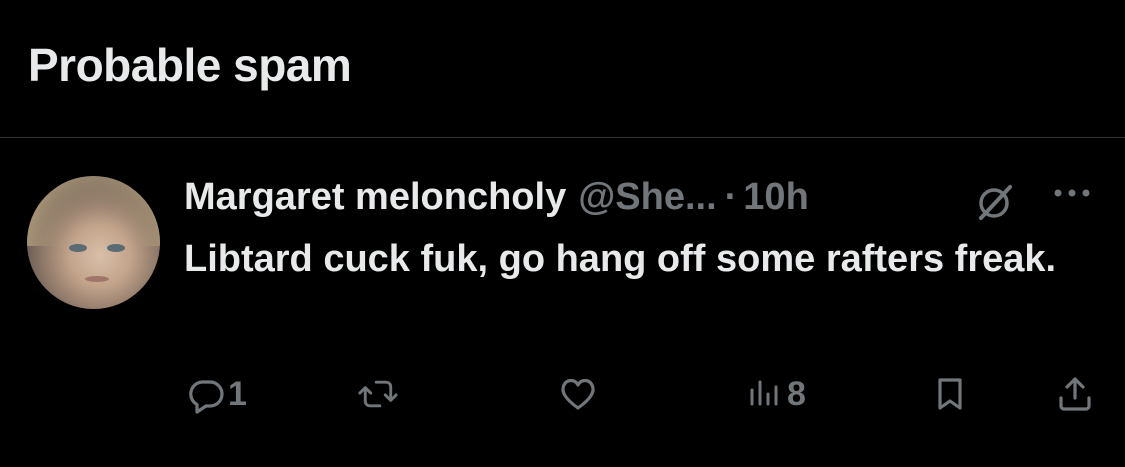  I want to click on reply-button: 1, so click(216, 394).